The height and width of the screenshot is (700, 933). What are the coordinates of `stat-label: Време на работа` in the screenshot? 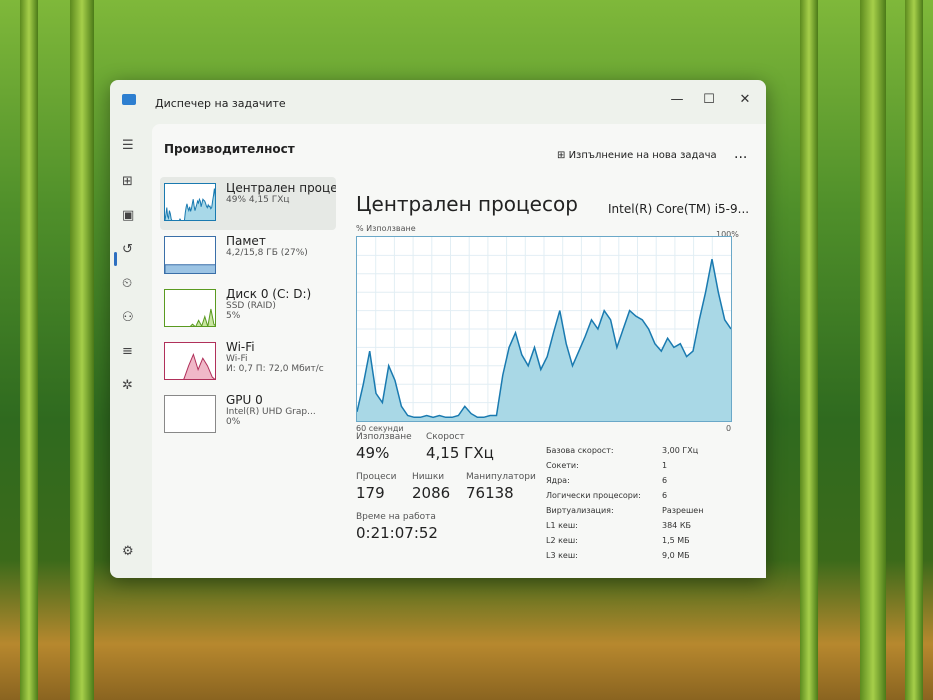 It's located at (396, 517).